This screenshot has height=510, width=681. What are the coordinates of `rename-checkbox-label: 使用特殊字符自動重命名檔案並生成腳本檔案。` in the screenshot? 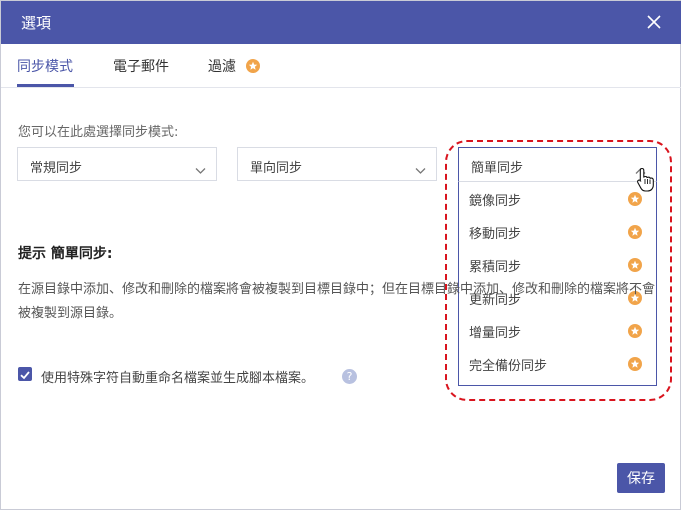 It's located at (178, 378).